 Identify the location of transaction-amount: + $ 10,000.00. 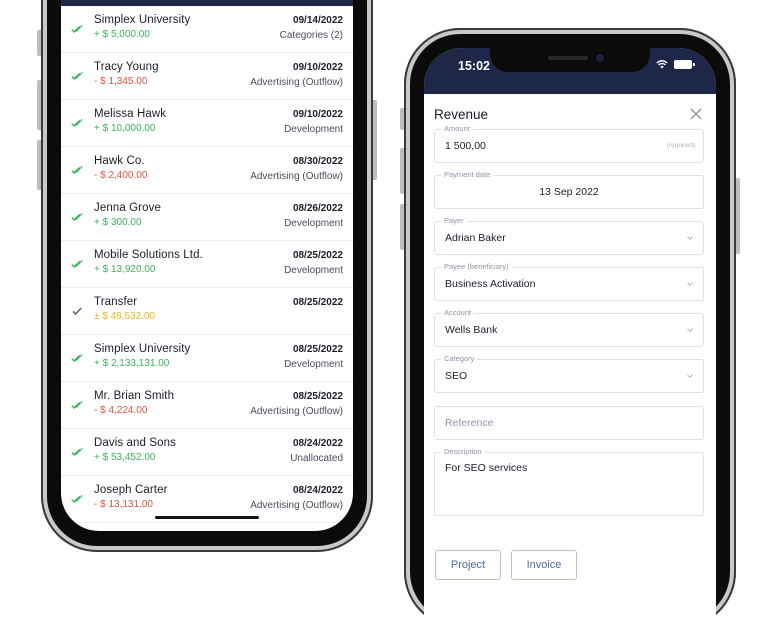
(125, 128).